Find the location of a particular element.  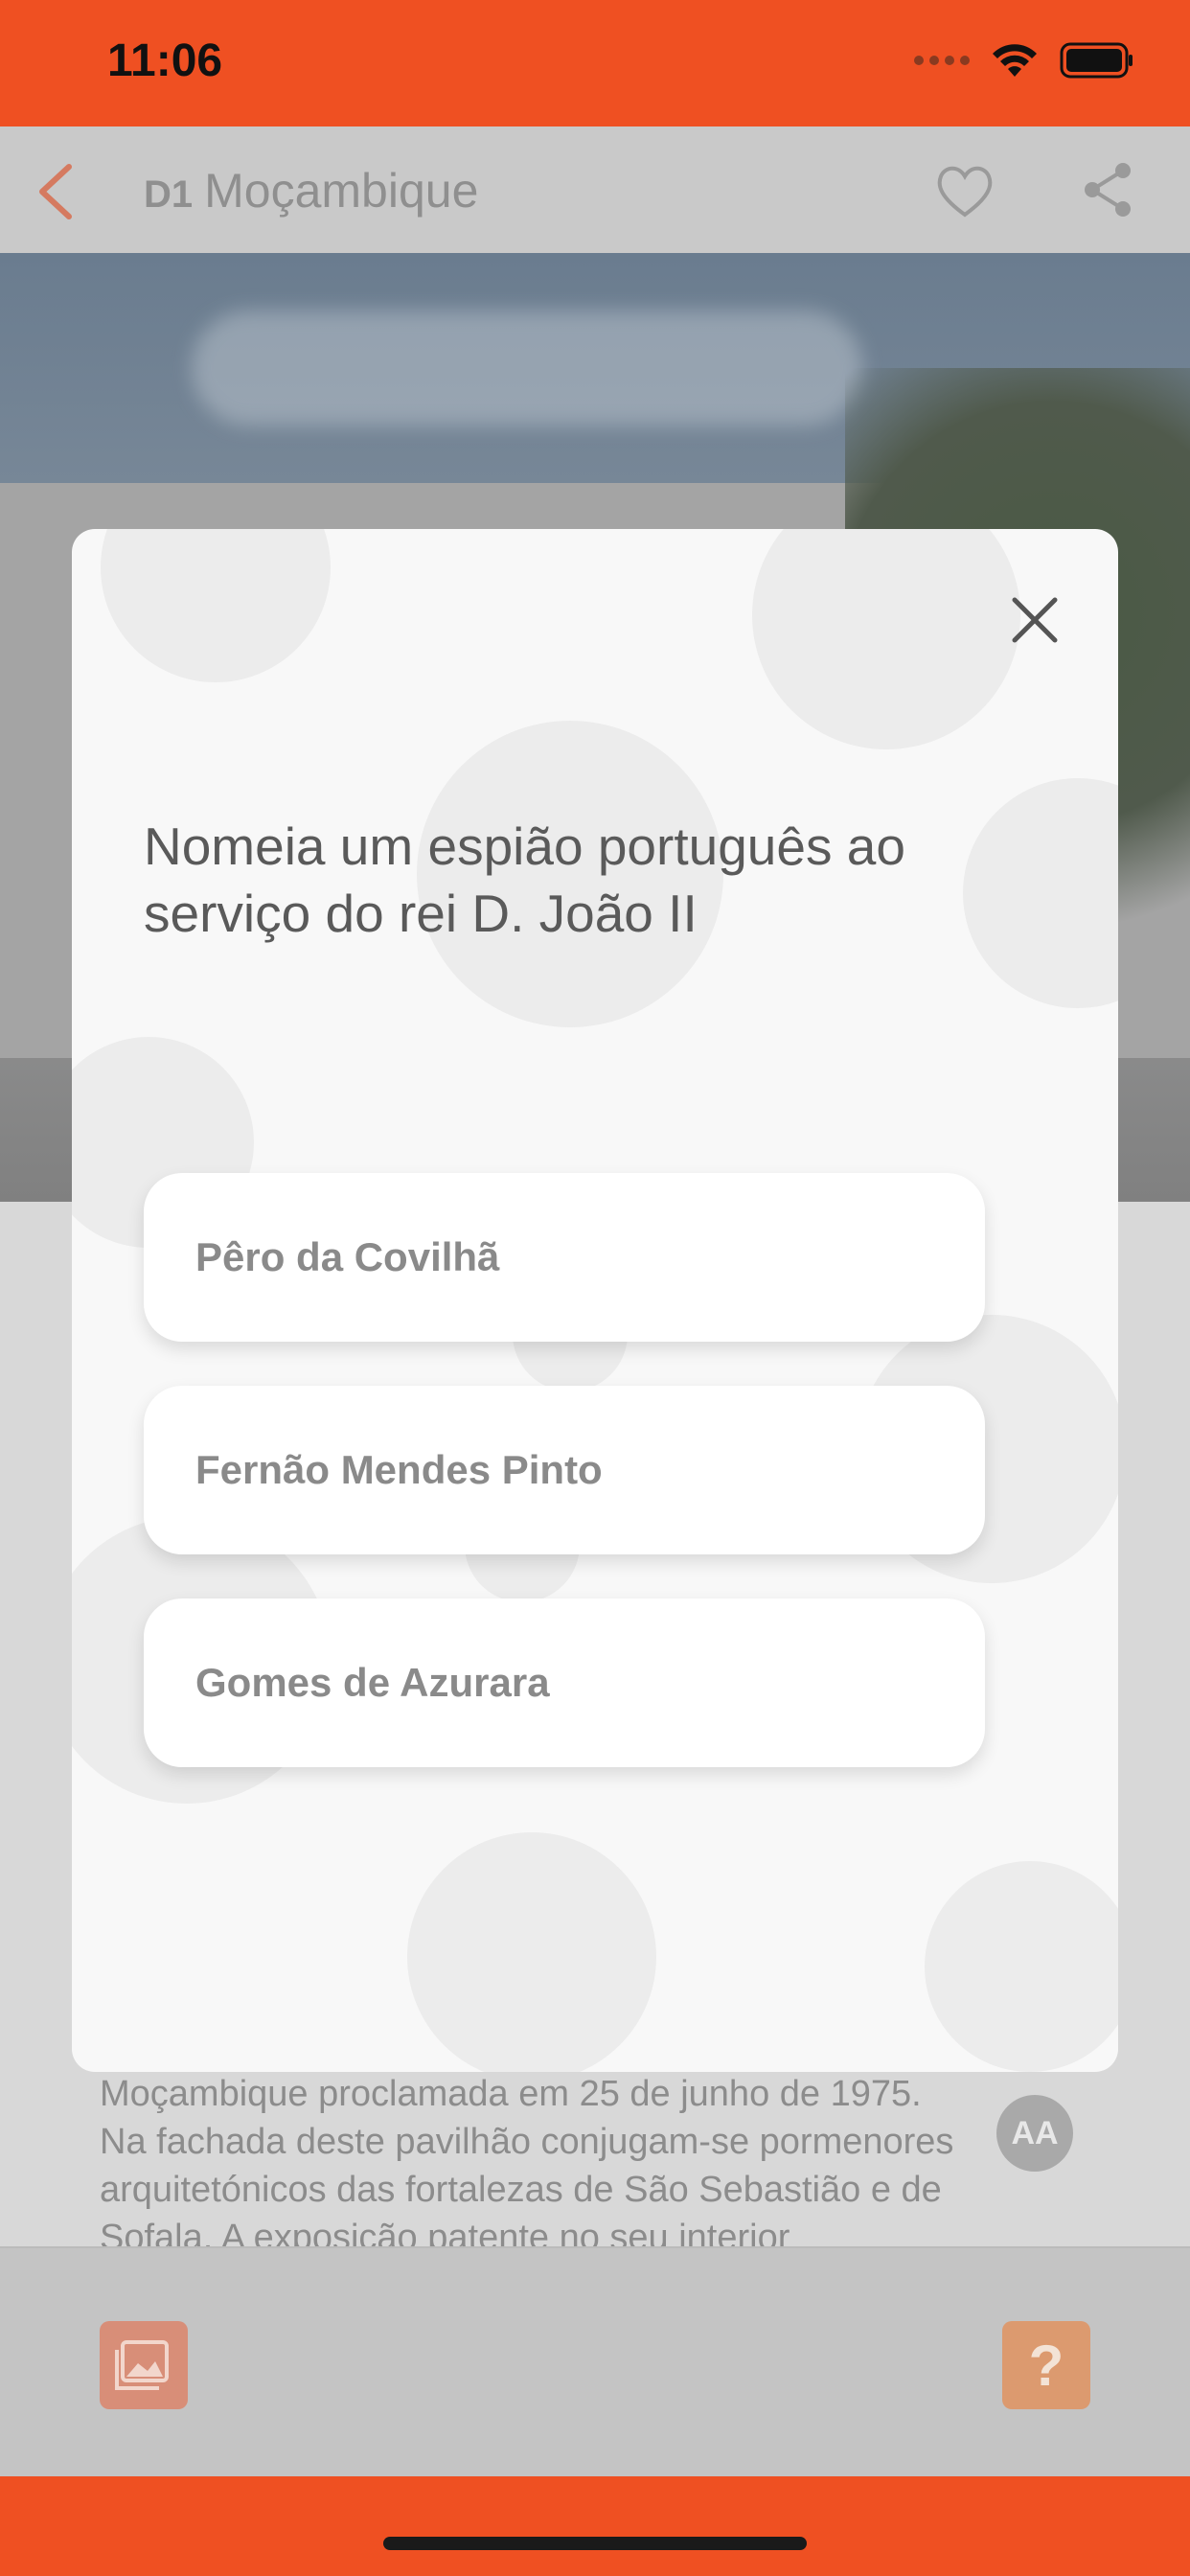

page-title: D1 Moçambique is located at coordinates (311, 190).